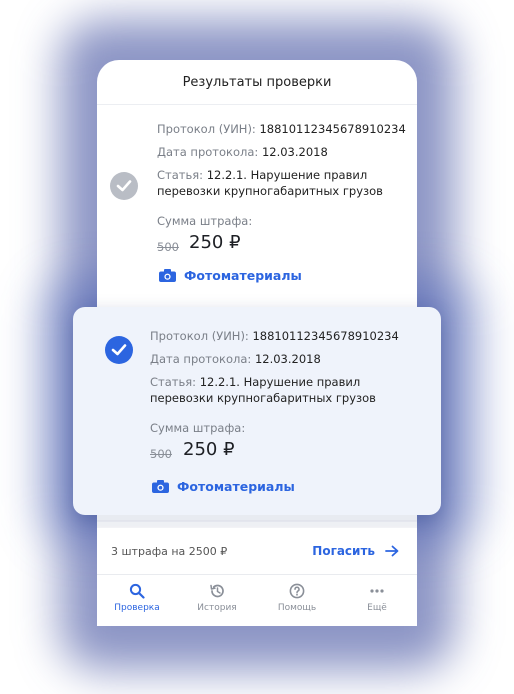  Describe the element at coordinates (377, 600) in the screenshot. I see `tab-more: Ещё` at that location.